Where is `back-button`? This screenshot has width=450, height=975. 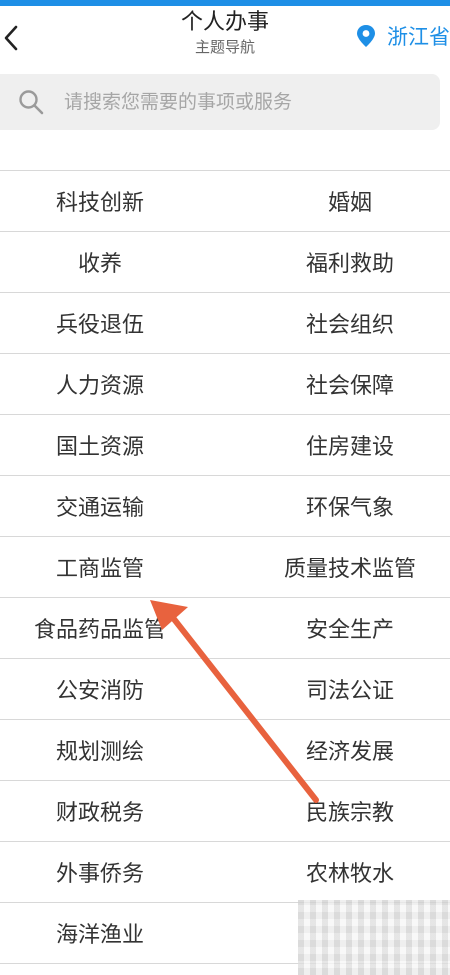
back-button is located at coordinates (11, 38).